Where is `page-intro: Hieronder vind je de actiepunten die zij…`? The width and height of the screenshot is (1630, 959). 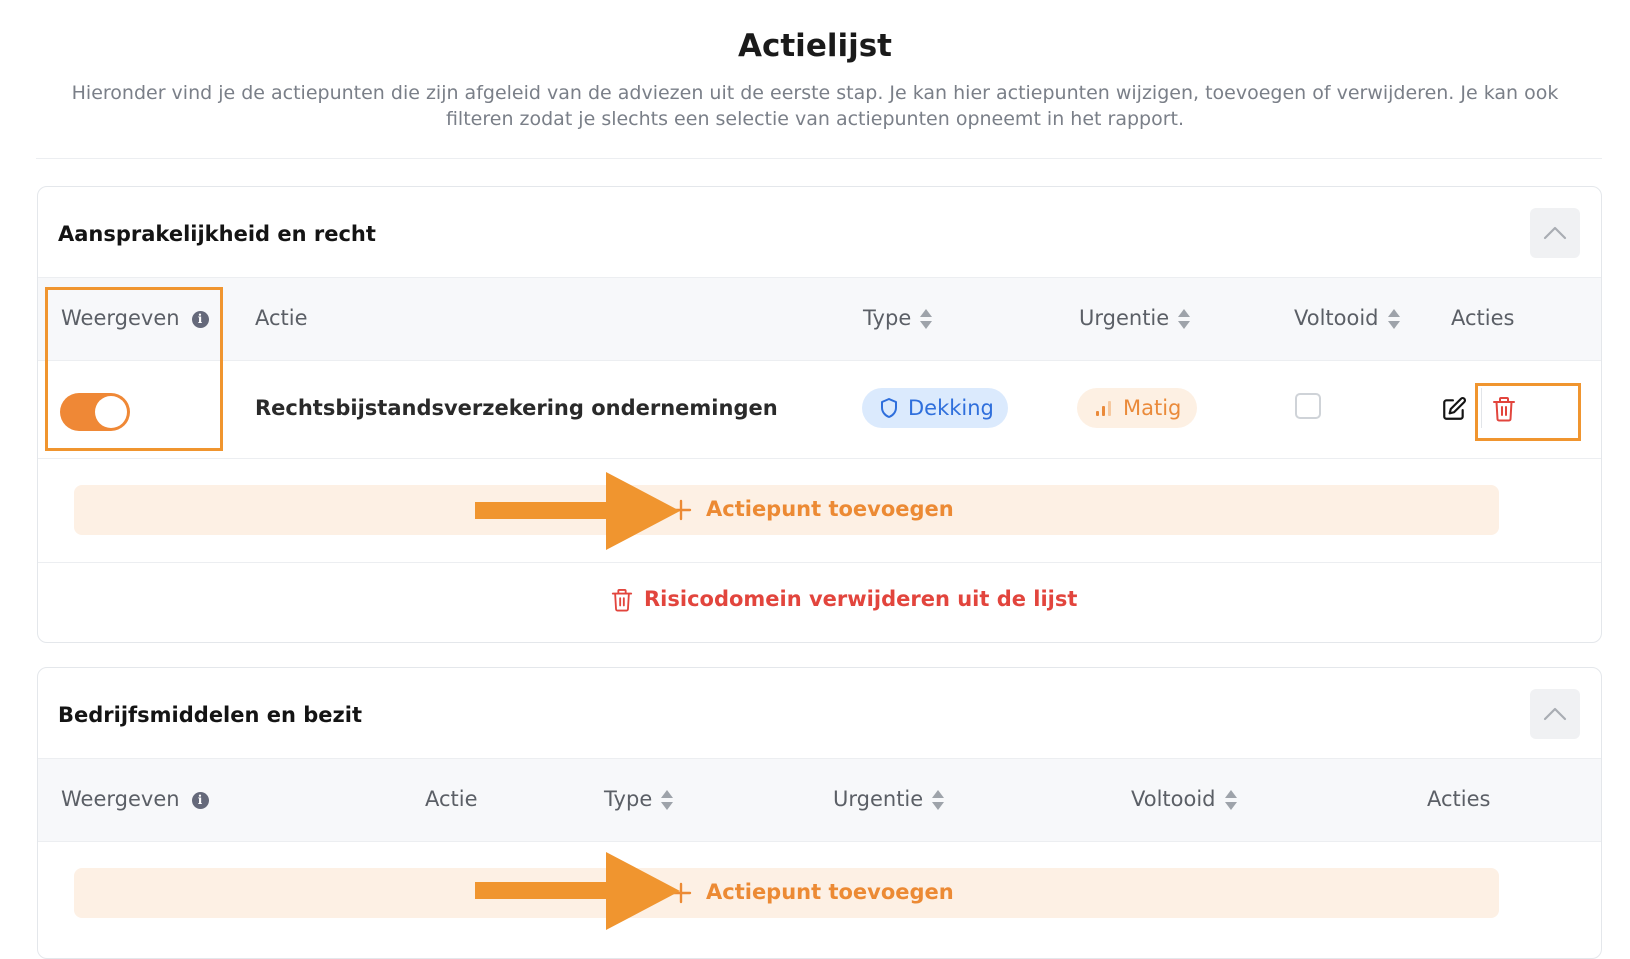
page-intro: Hieronder vind je de actiepunten die zij… is located at coordinates (815, 106).